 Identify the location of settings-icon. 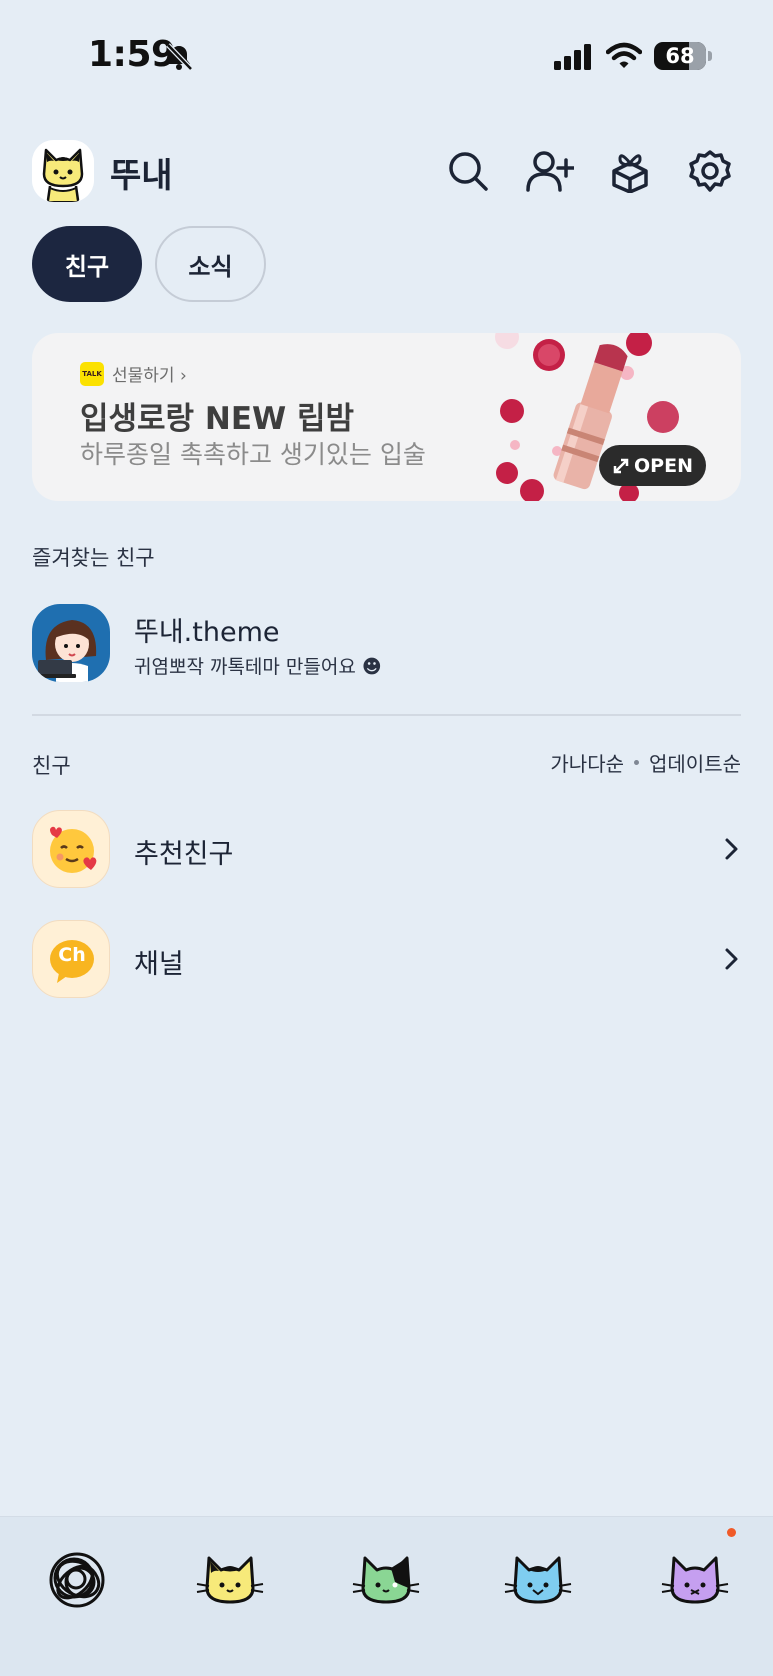
(710, 171).